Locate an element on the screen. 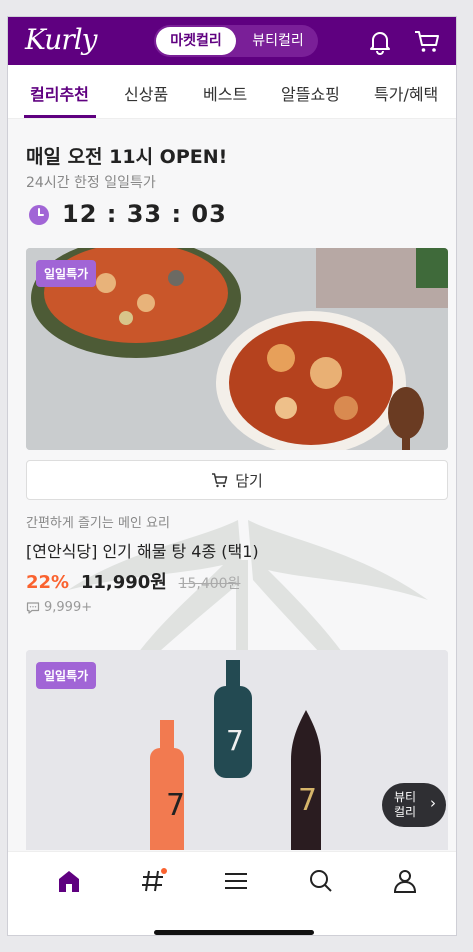 The width and height of the screenshot is (473, 952). beauty-button-line2: 컬리 is located at coordinates (405, 812).